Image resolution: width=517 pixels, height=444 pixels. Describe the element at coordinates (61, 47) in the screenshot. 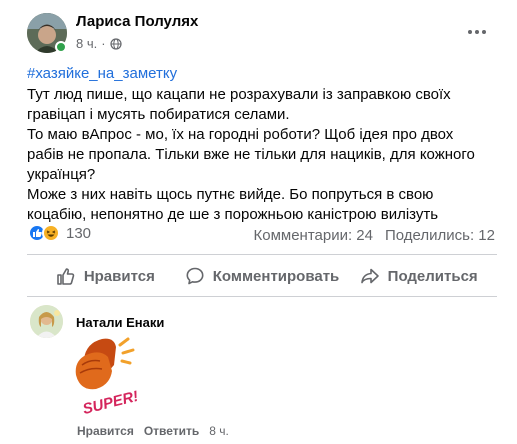

I see `online-status-indicator` at that location.